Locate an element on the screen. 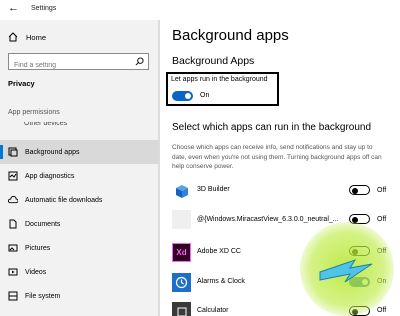 This screenshot has width=400, height=316. sidebar-item-file-system: File system is located at coordinates (79, 296).